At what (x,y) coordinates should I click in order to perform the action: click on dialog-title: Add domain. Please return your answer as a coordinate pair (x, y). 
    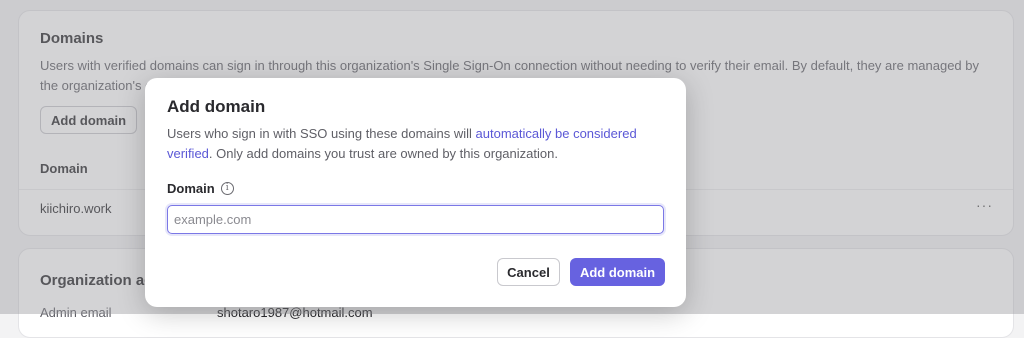
    Looking at the image, I should click on (216, 106).